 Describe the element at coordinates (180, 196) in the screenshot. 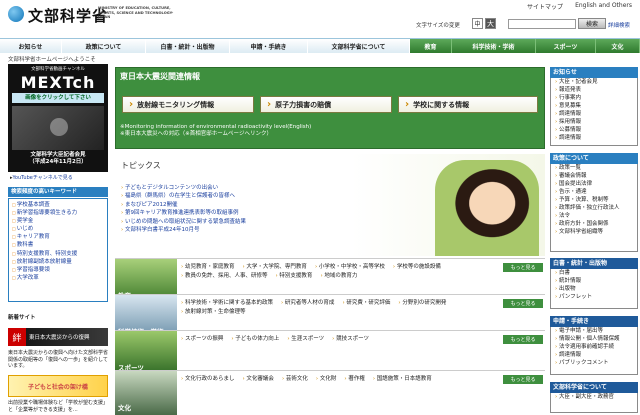

I see `topic-link: 福島県（群馬県）の在学生と保護者の皆様へ` at that location.